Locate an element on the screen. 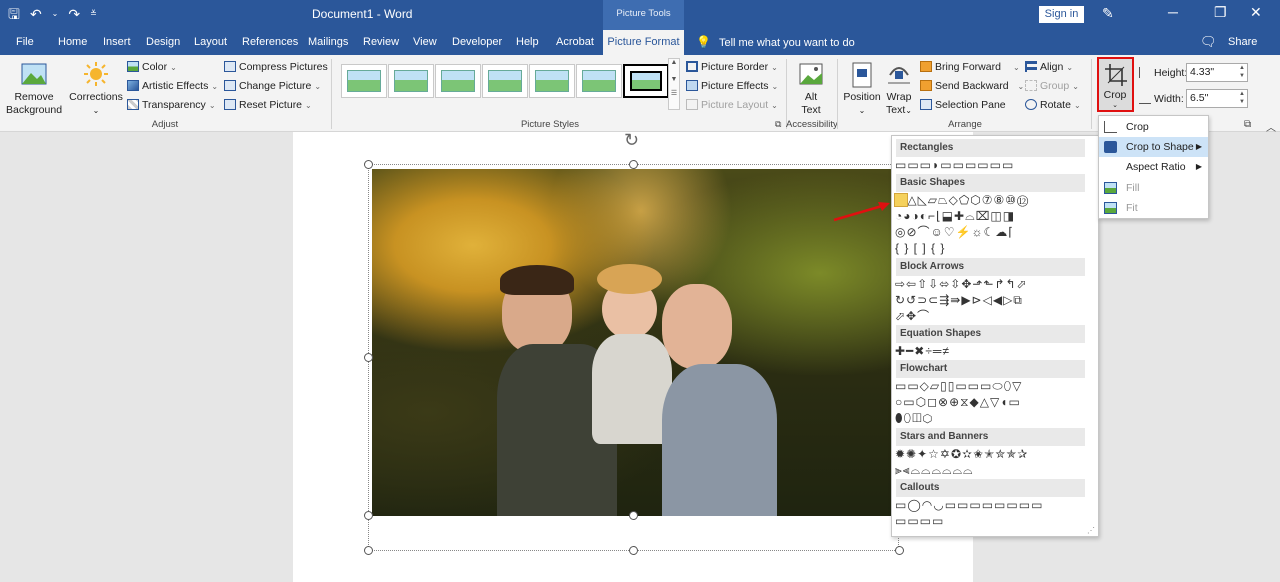  customize-qat-icon: ≚ is located at coordinates (93, 14).